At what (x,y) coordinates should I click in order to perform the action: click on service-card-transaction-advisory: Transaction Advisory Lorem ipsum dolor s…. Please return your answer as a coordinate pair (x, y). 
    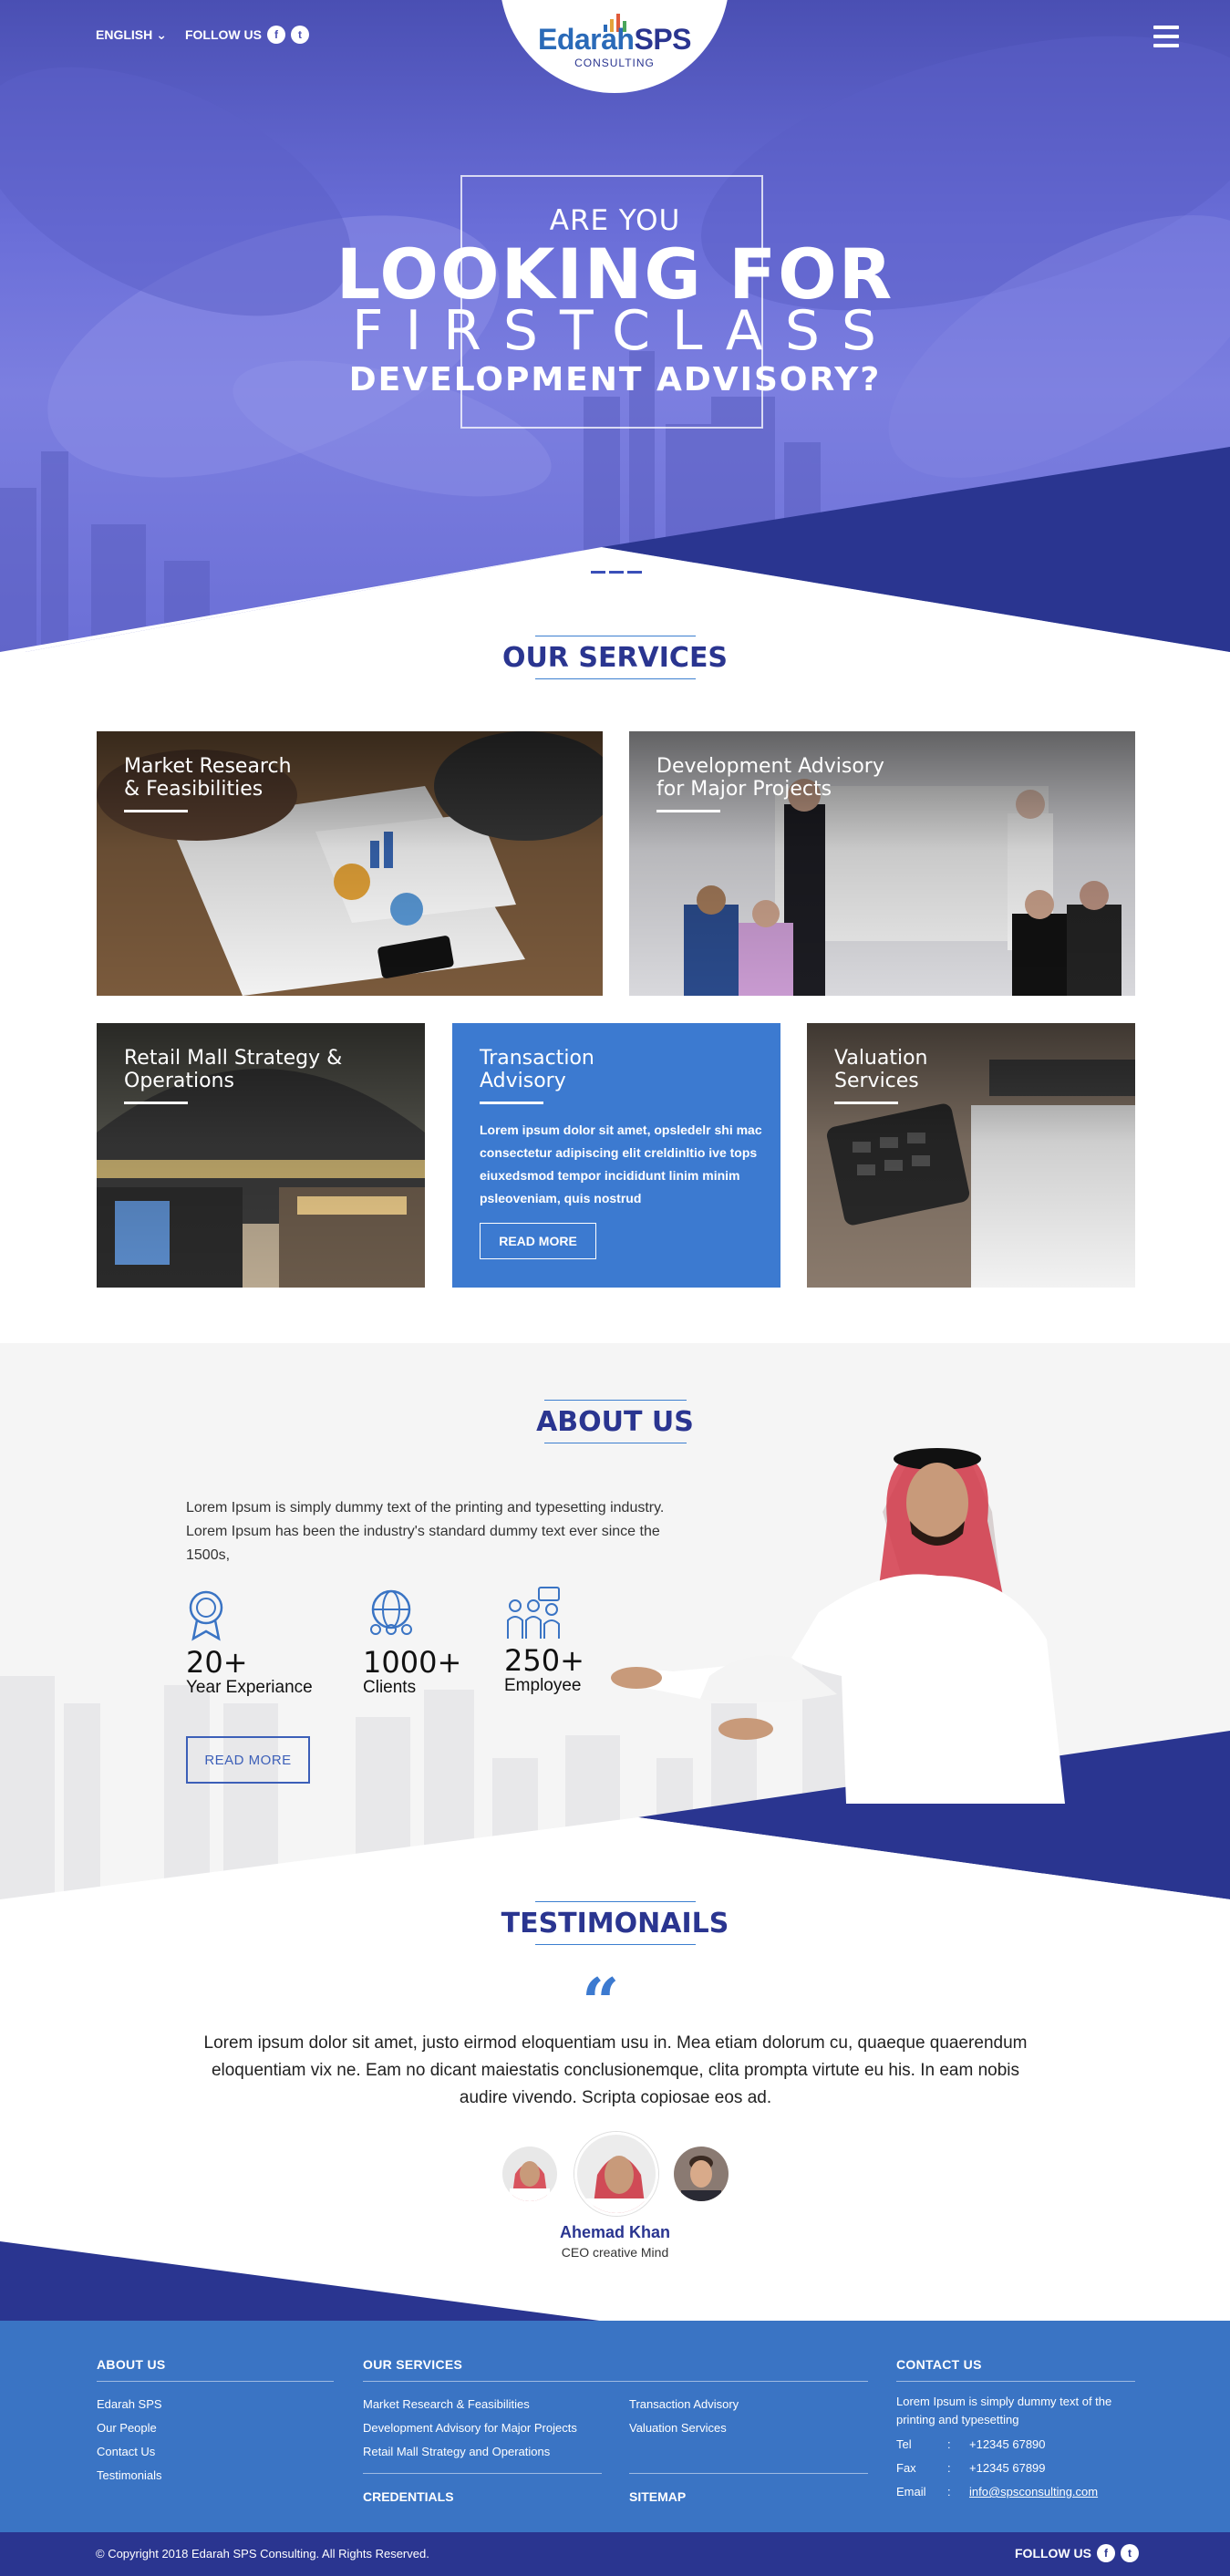
    Looking at the image, I should click on (616, 1155).